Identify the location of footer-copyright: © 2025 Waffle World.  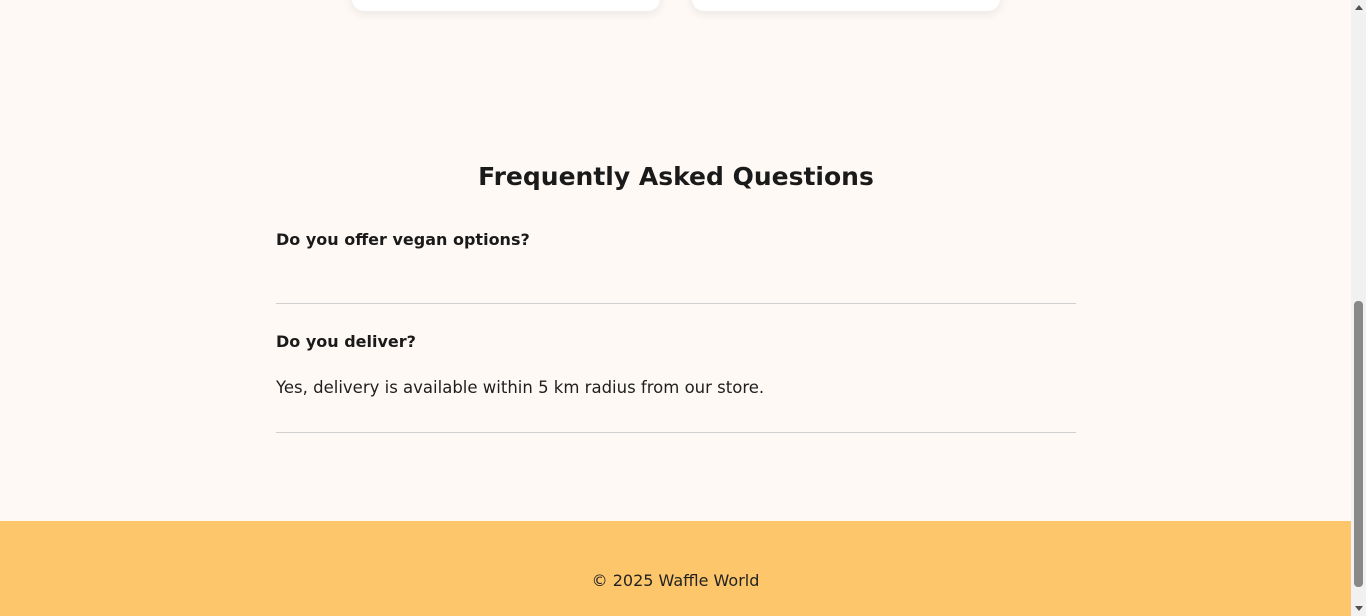
(675, 580).